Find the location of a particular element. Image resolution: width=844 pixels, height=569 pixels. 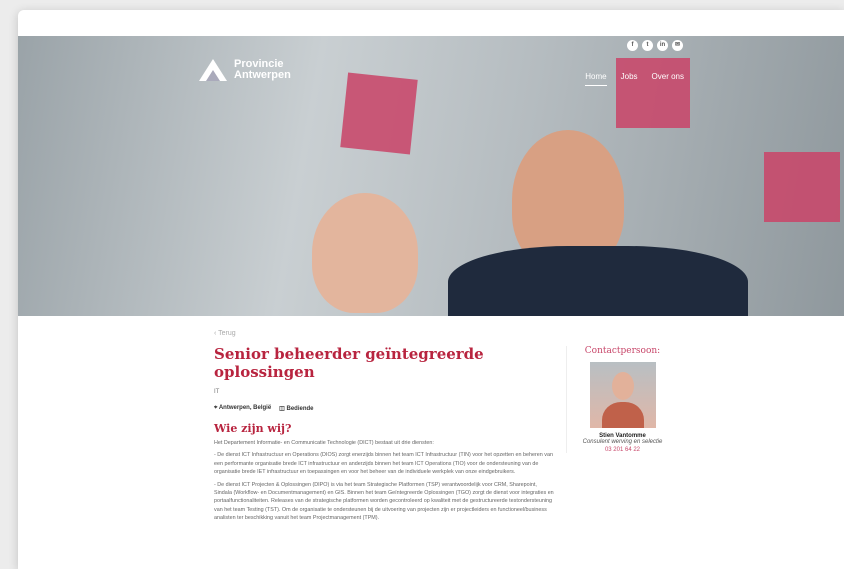

back-link: ‹ Terug is located at coordinates (384, 333).